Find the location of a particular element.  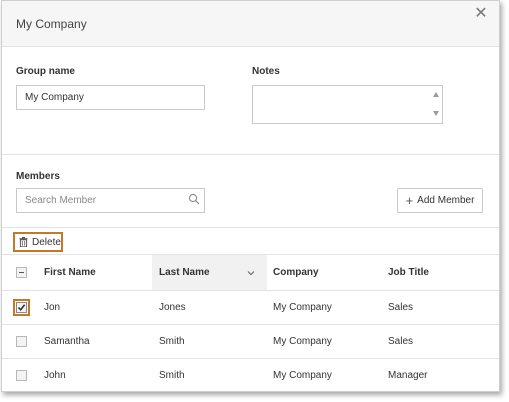

column-header-job-title: Job Title is located at coordinates (408, 272).